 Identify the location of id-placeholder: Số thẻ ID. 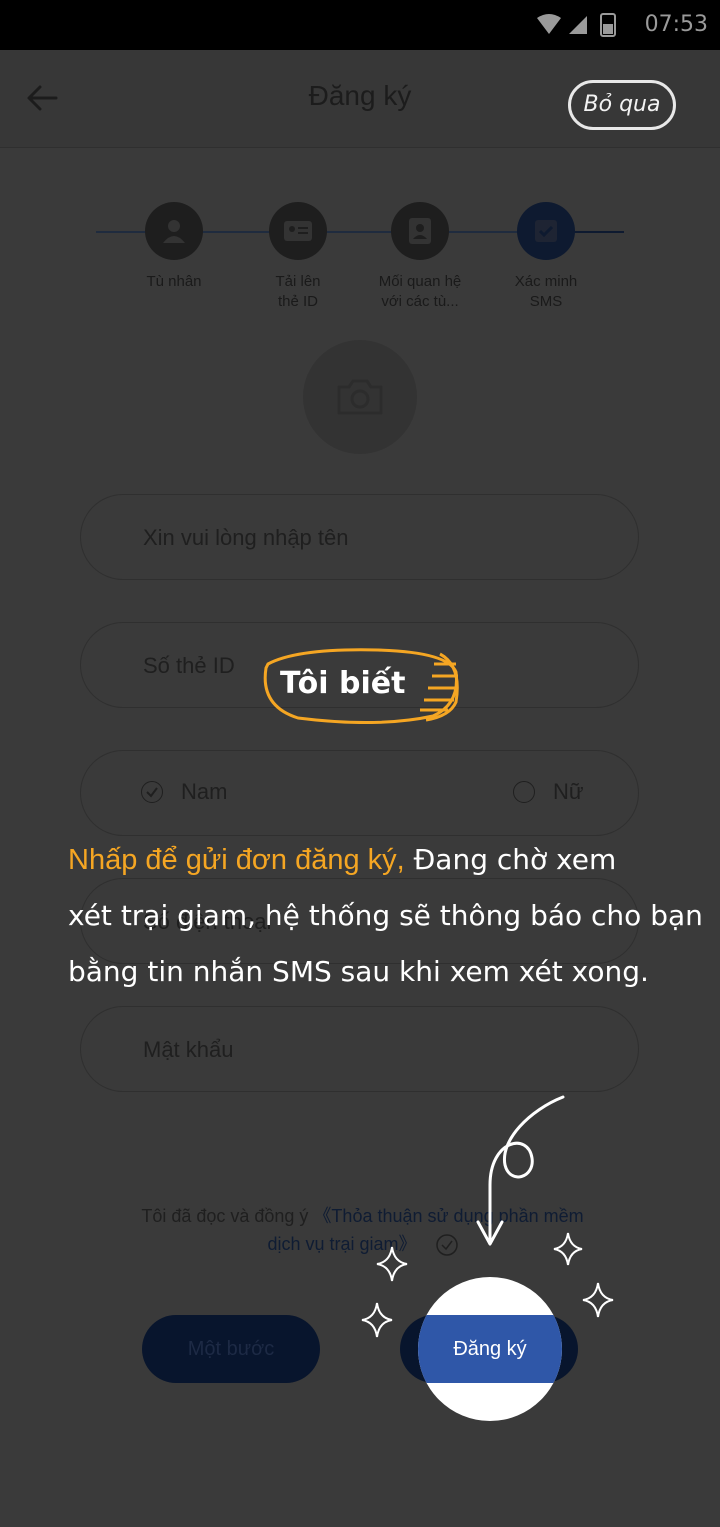
(189, 665).